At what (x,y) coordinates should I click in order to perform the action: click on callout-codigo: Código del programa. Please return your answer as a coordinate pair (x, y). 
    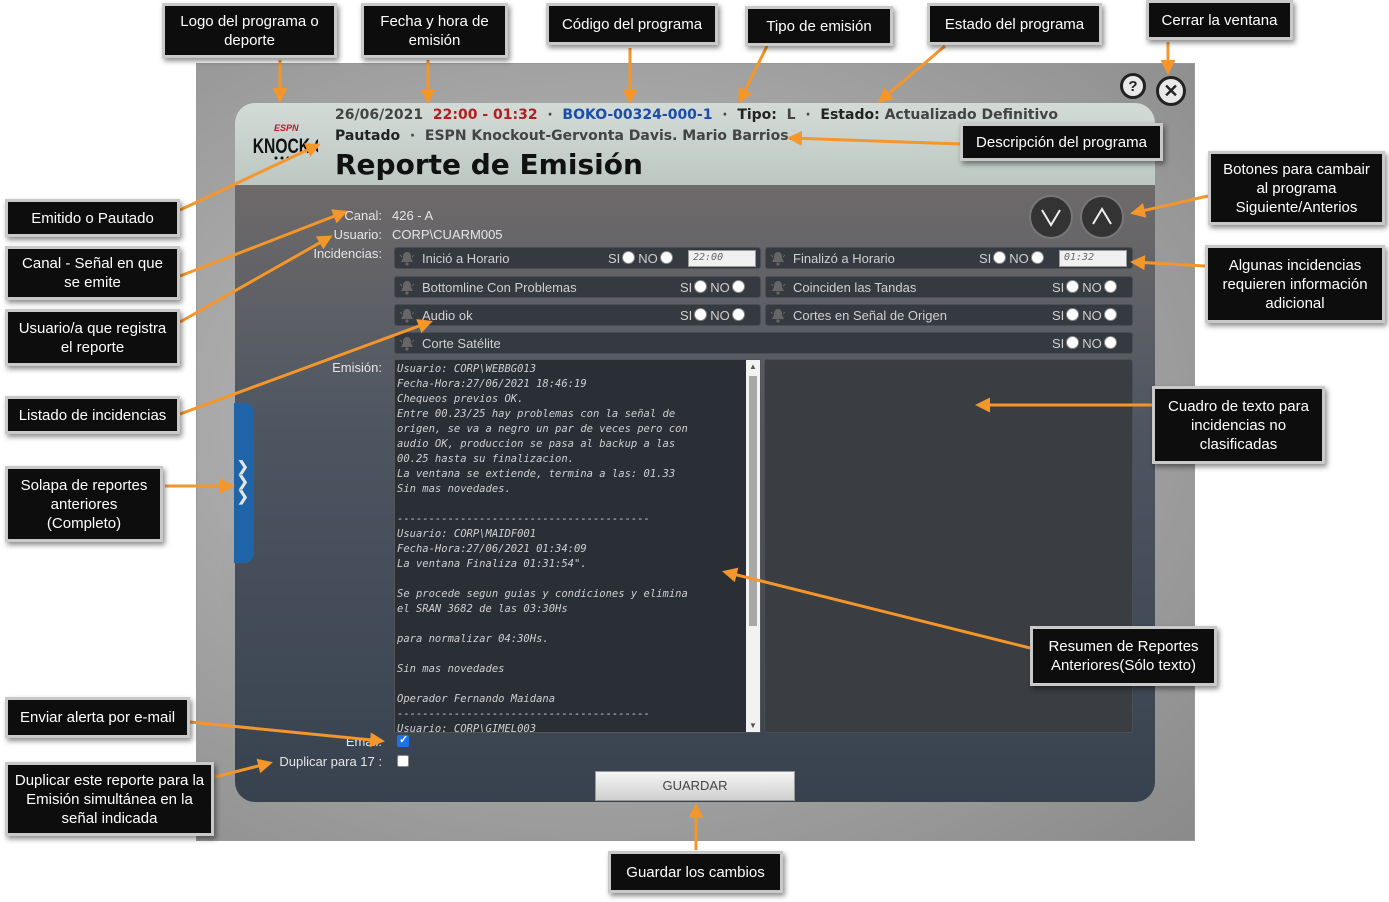
    Looking at the image, I should click on (632, 24).